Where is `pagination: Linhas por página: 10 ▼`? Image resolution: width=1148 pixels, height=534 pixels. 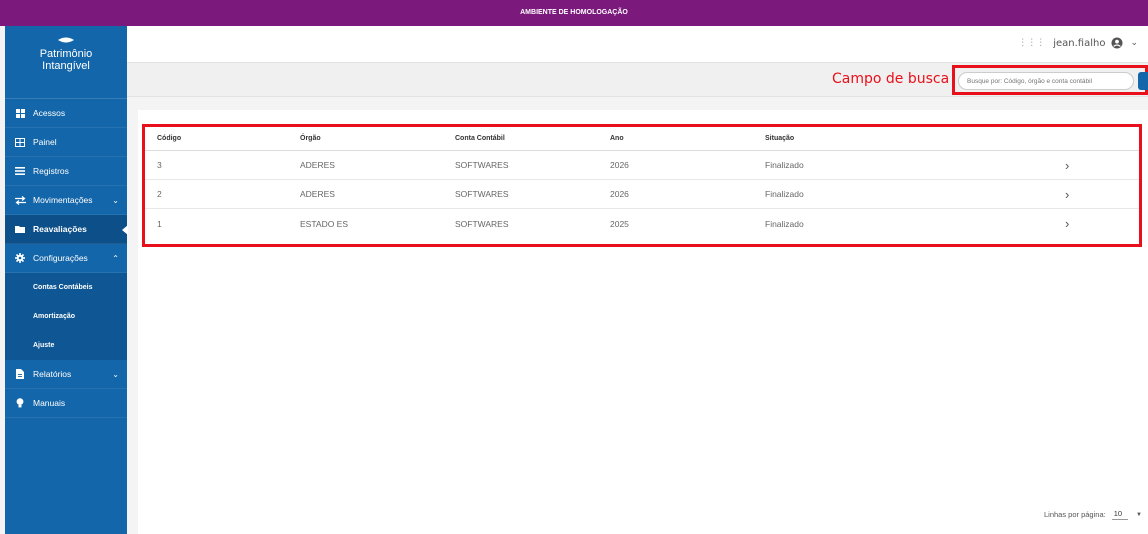
pagination: Linhas por página: 10 ▼ is located at coordinates (1093, 514).